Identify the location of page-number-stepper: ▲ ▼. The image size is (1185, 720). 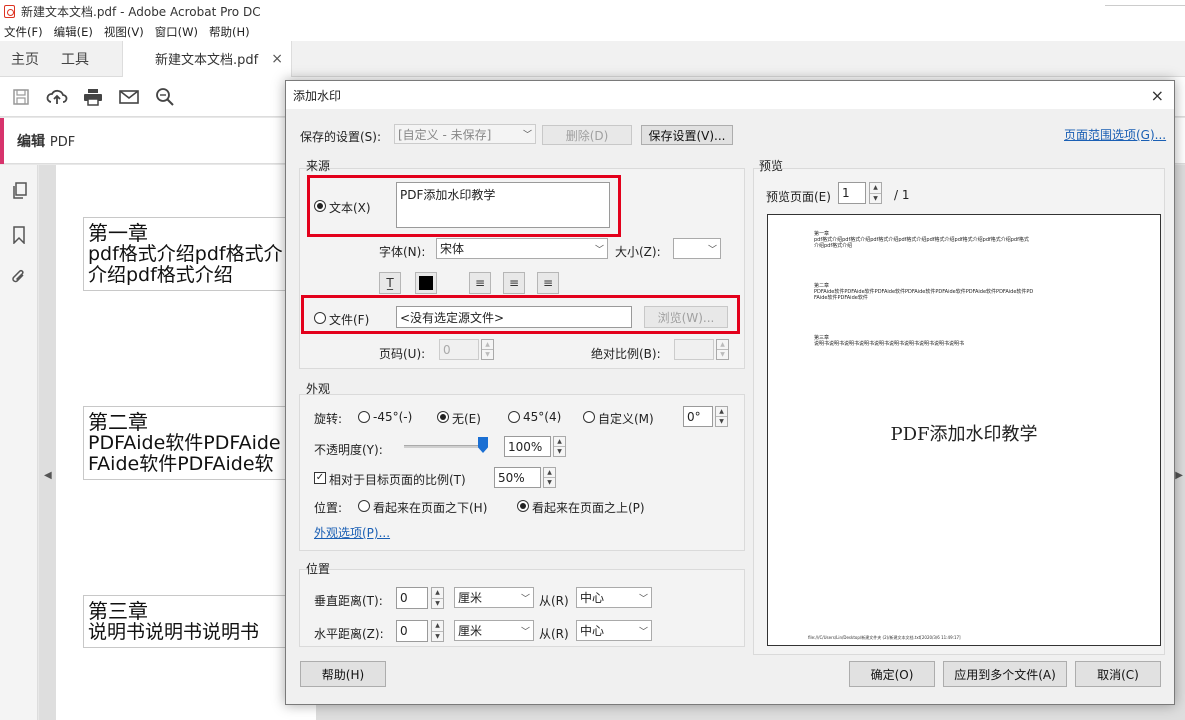
(487, 349).